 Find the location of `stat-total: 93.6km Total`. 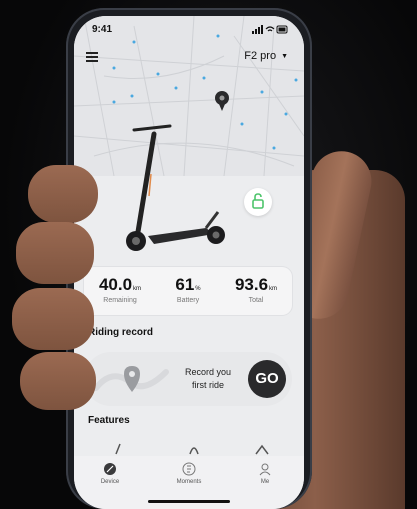

stat-total: 93.6km Total is located at coordinates (256, 289).